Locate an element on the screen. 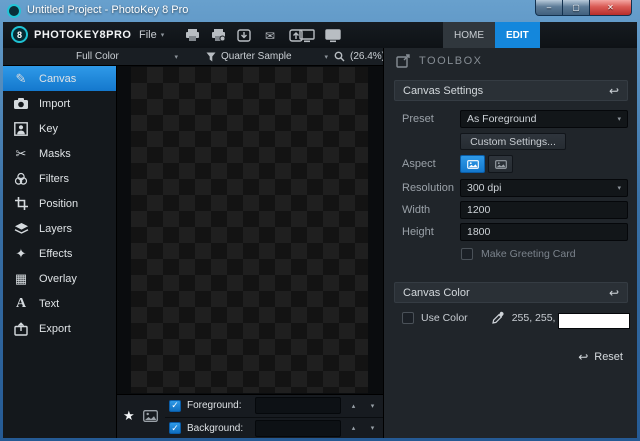 Image resolution: width=640 pixels, height=441 pixels. height-field: 1800 is located at coordinates (544, 232).